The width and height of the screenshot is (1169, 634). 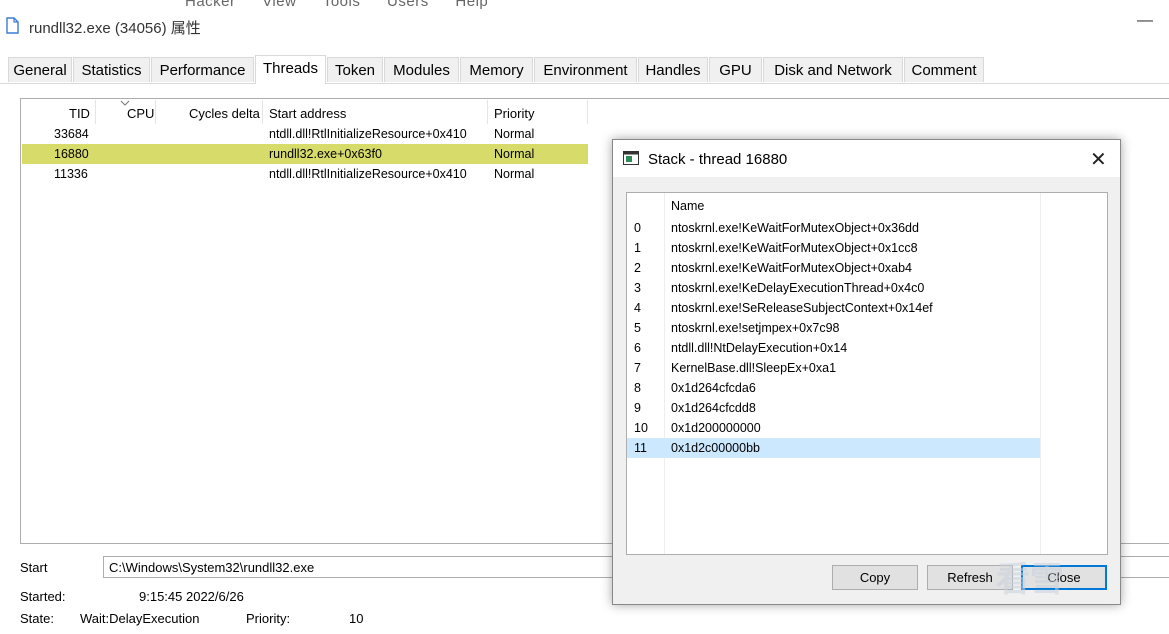 What do you see at coordinates (833, 408) in the screenshot?
I see `stack-frame-row: 9 0x1d264cfcdd8` at bounding box center [833, 408].